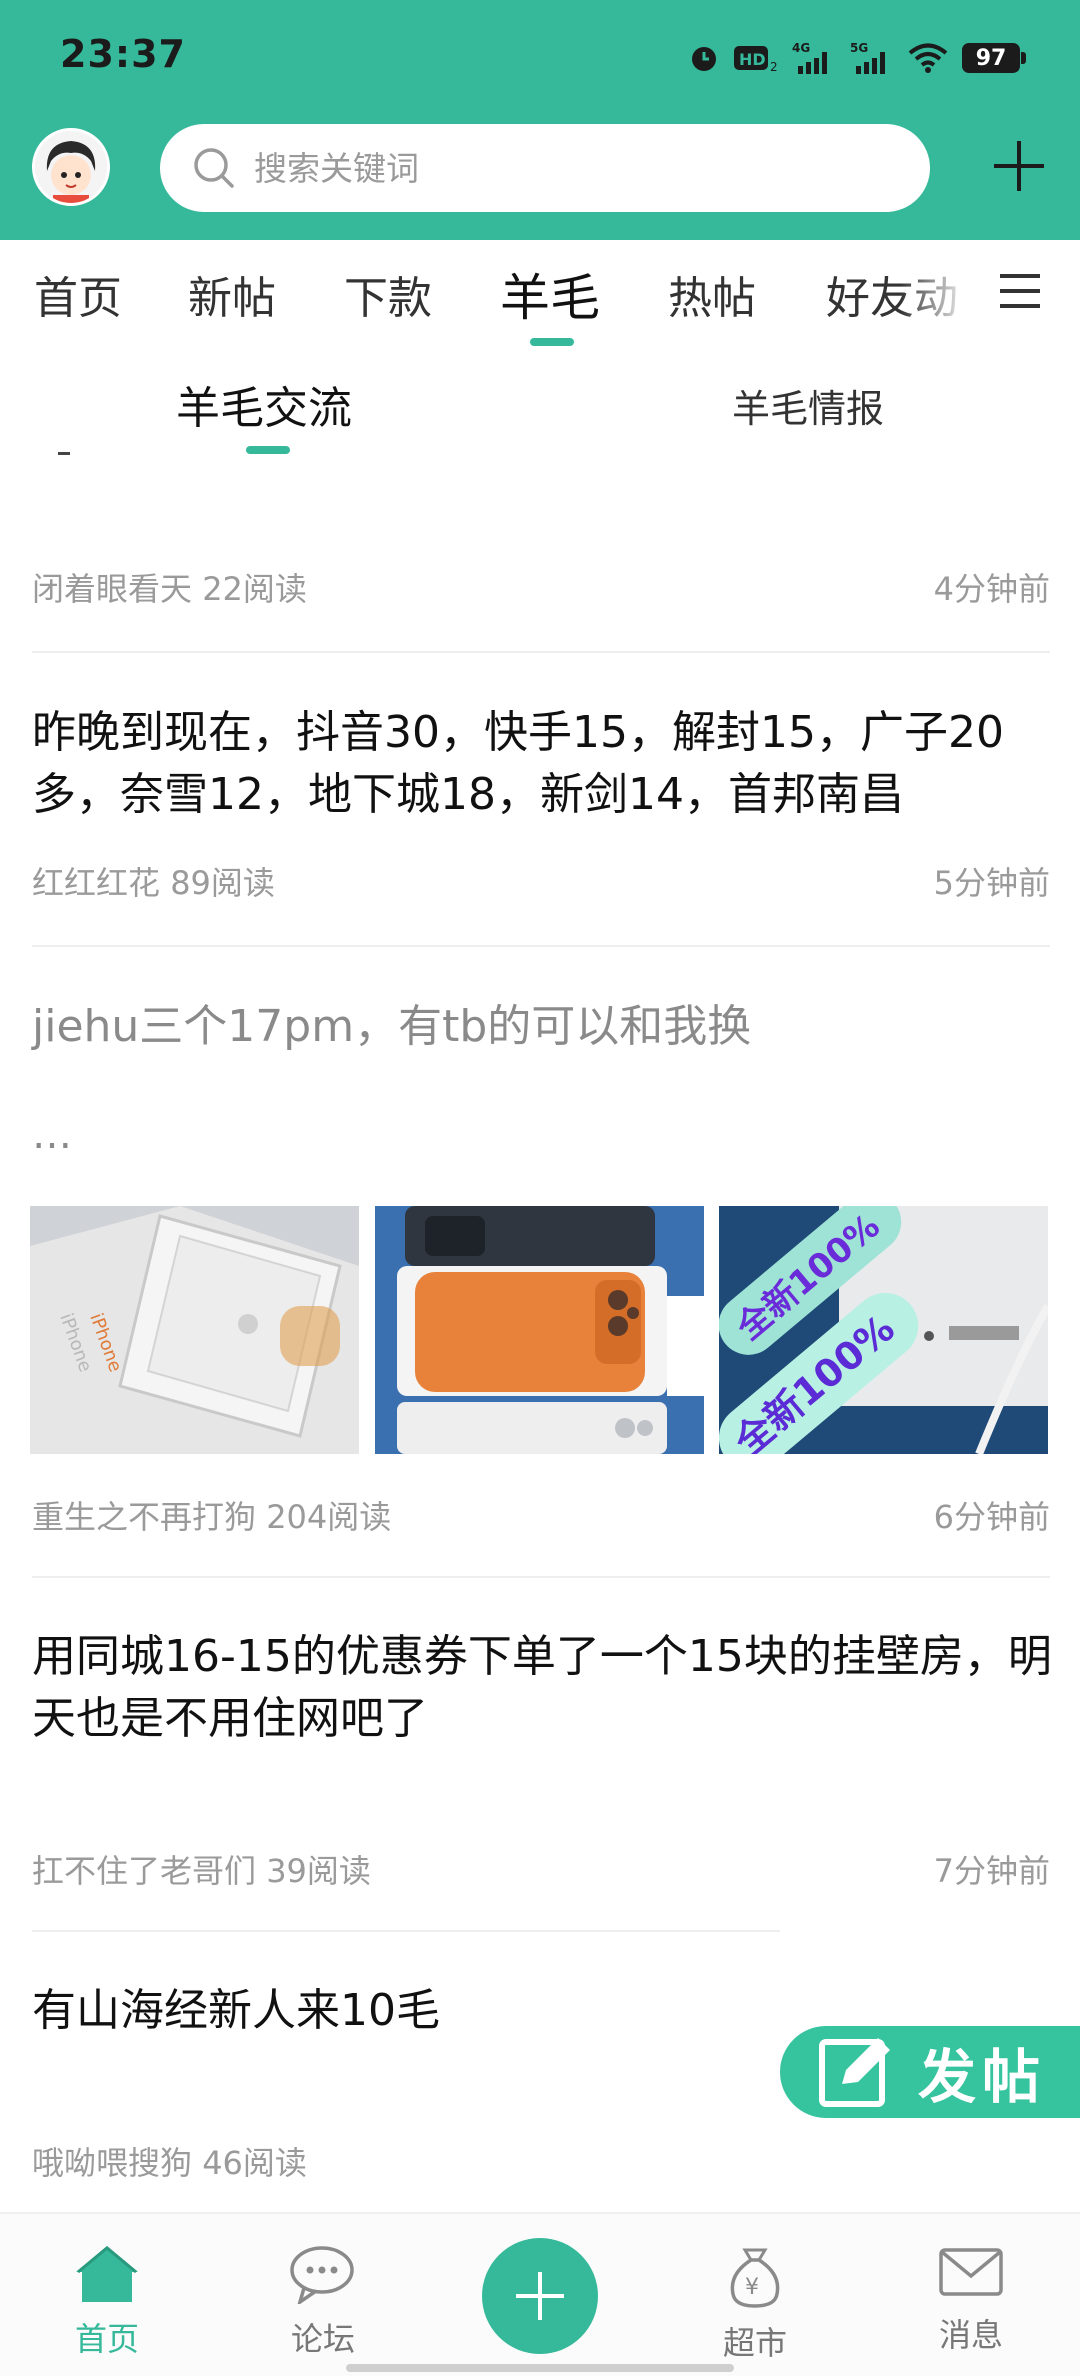 This screenshot has height=2376, width=1080. I want to click on svg-text: 2, so click(774, 67).